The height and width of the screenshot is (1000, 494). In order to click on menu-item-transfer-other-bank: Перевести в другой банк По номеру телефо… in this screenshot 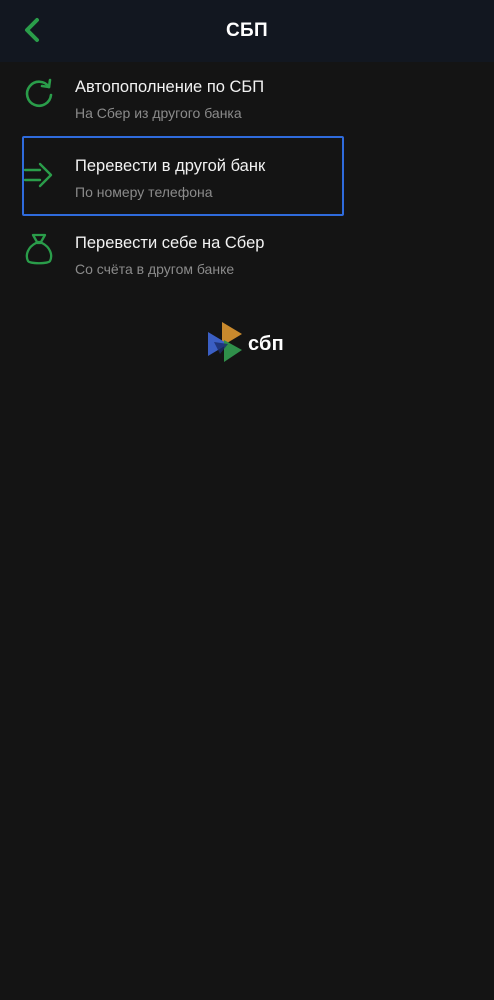, I will do `click(183, 176)`.